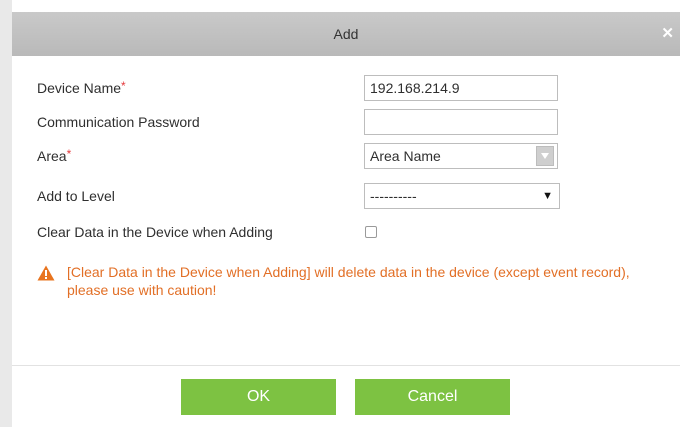  I want to click on clear-data-row: Clear Data in the Device when Adding, so click(346, 232).